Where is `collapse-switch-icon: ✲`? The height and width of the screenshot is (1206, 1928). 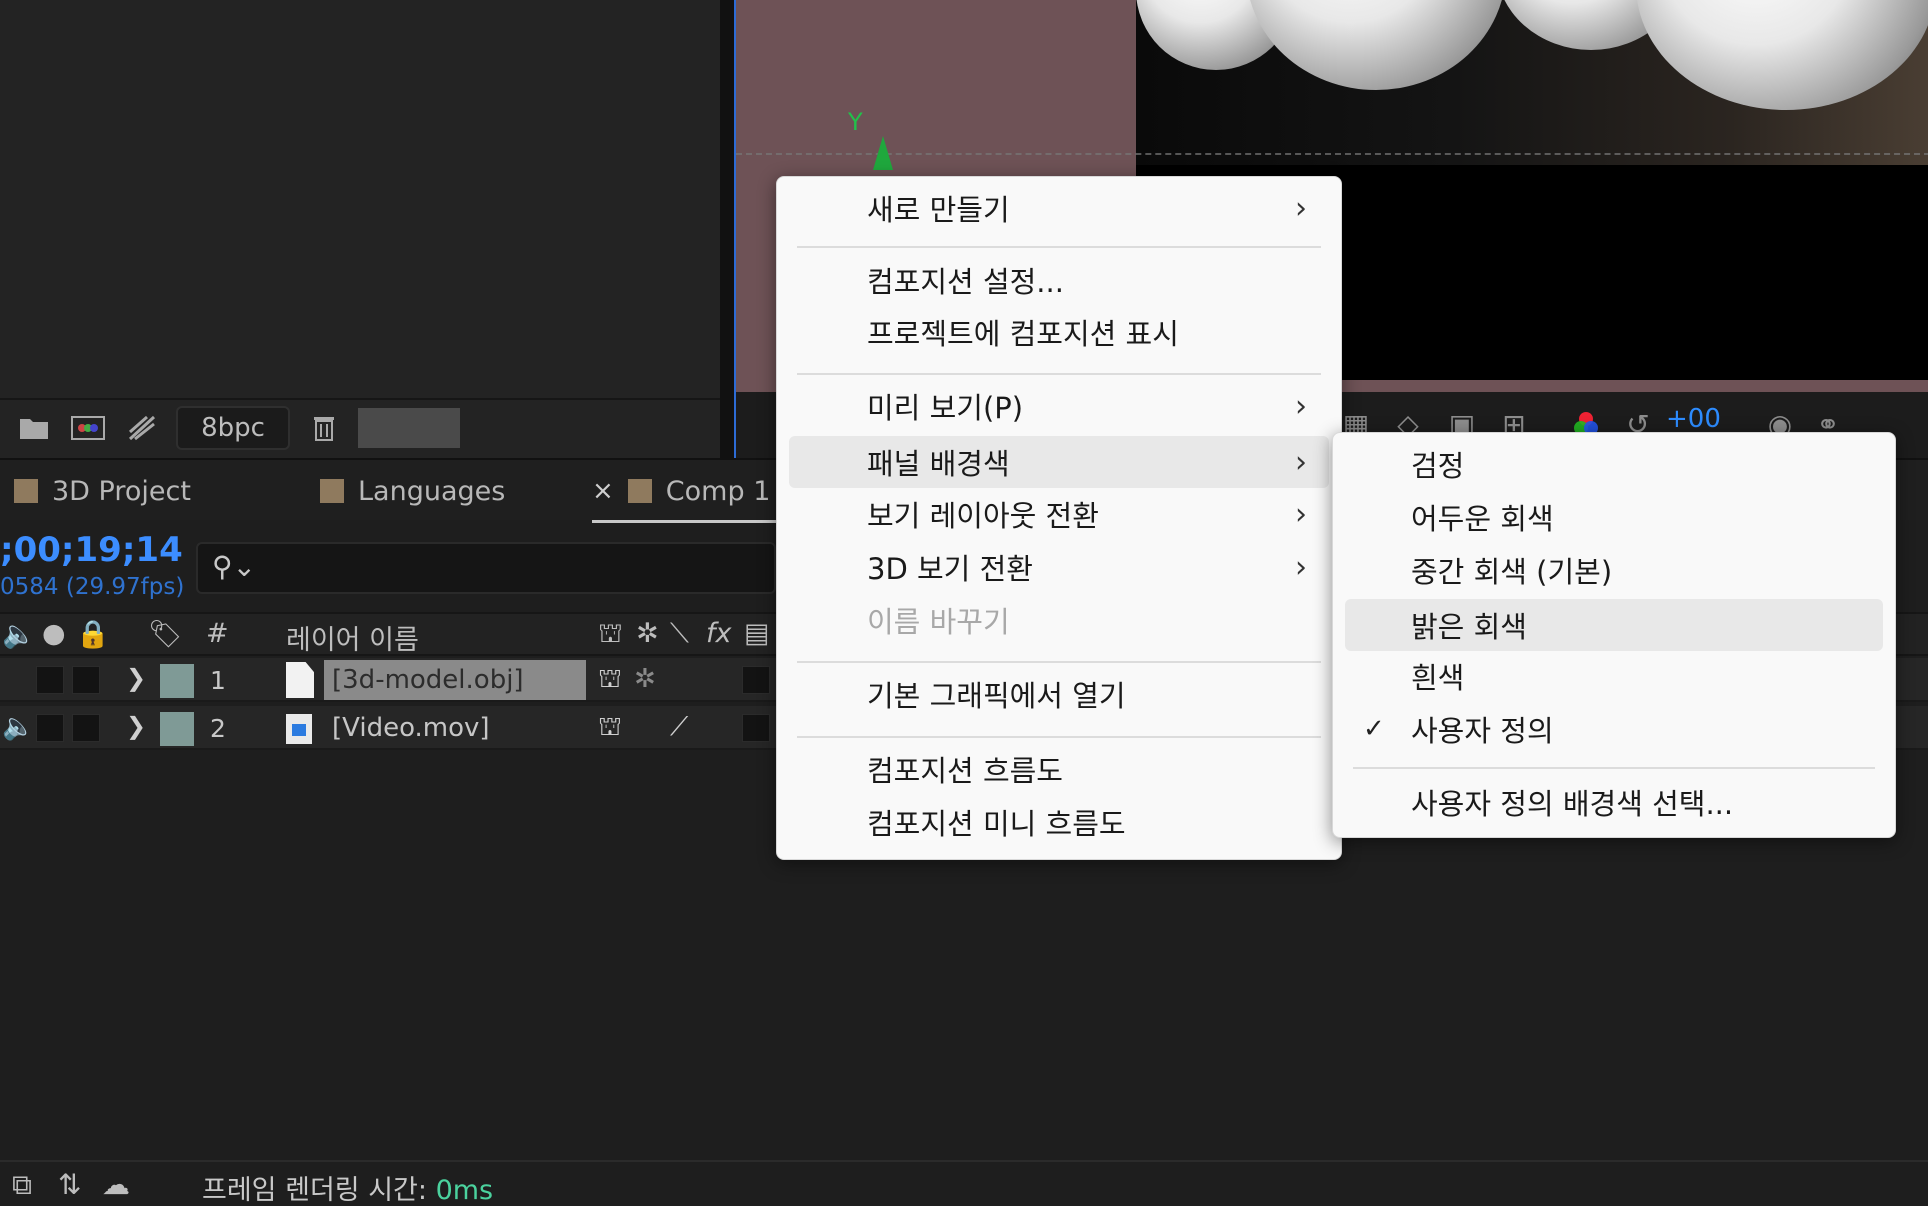
collapse-switch-icon: ✲ is located at coordinates (645, 679).